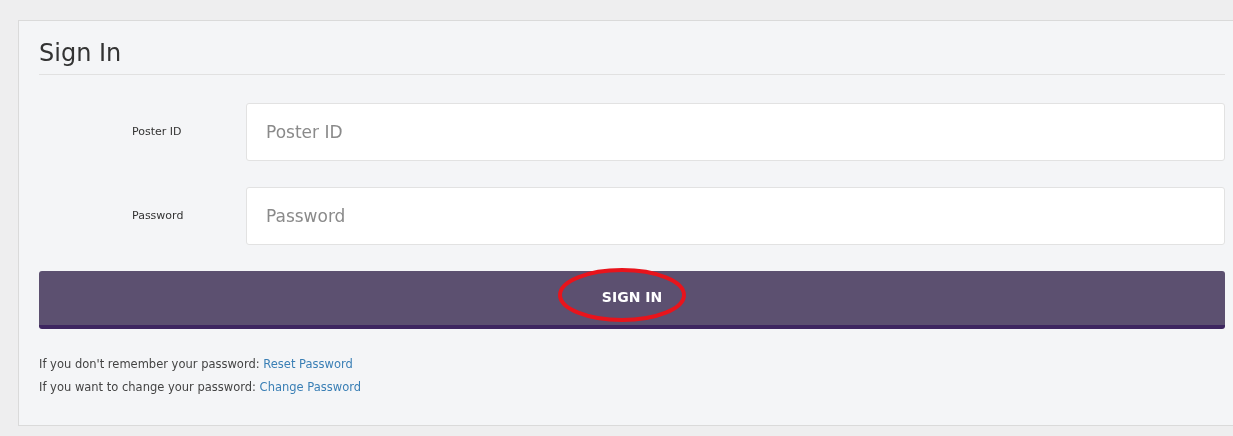 The height and width of the screenshot is (436, 1233). I want to click on field-label: Password, so click(158, 215).